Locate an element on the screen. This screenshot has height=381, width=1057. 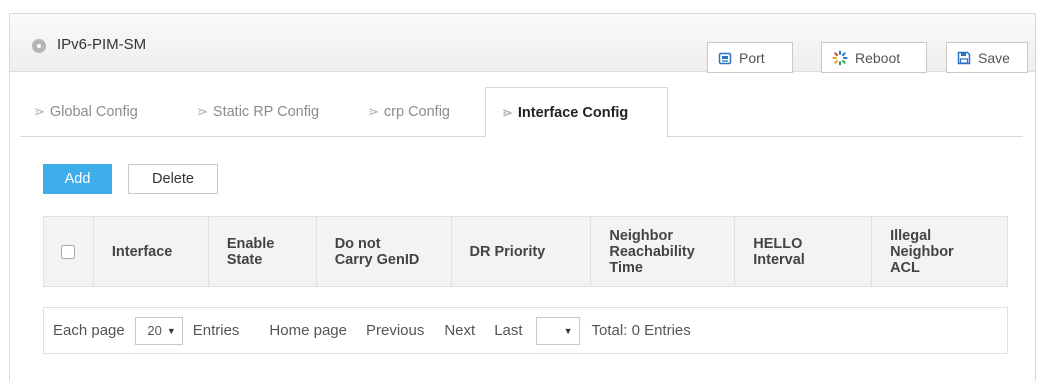
reboot-button: Reboot is located at coordinates (874, 57).